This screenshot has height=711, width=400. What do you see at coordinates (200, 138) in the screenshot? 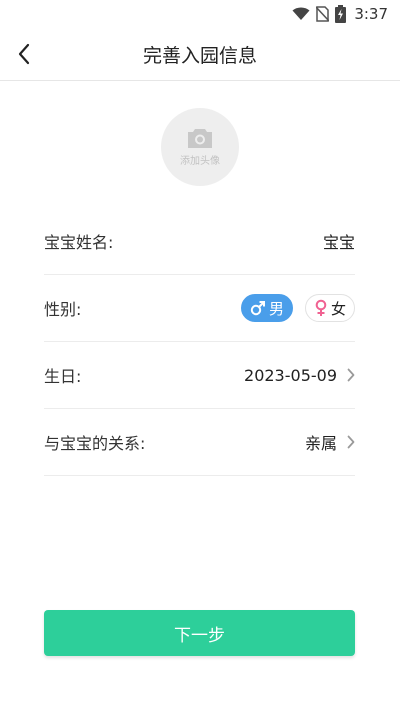
I see `camera-icon` at bounding box center [200, 138].